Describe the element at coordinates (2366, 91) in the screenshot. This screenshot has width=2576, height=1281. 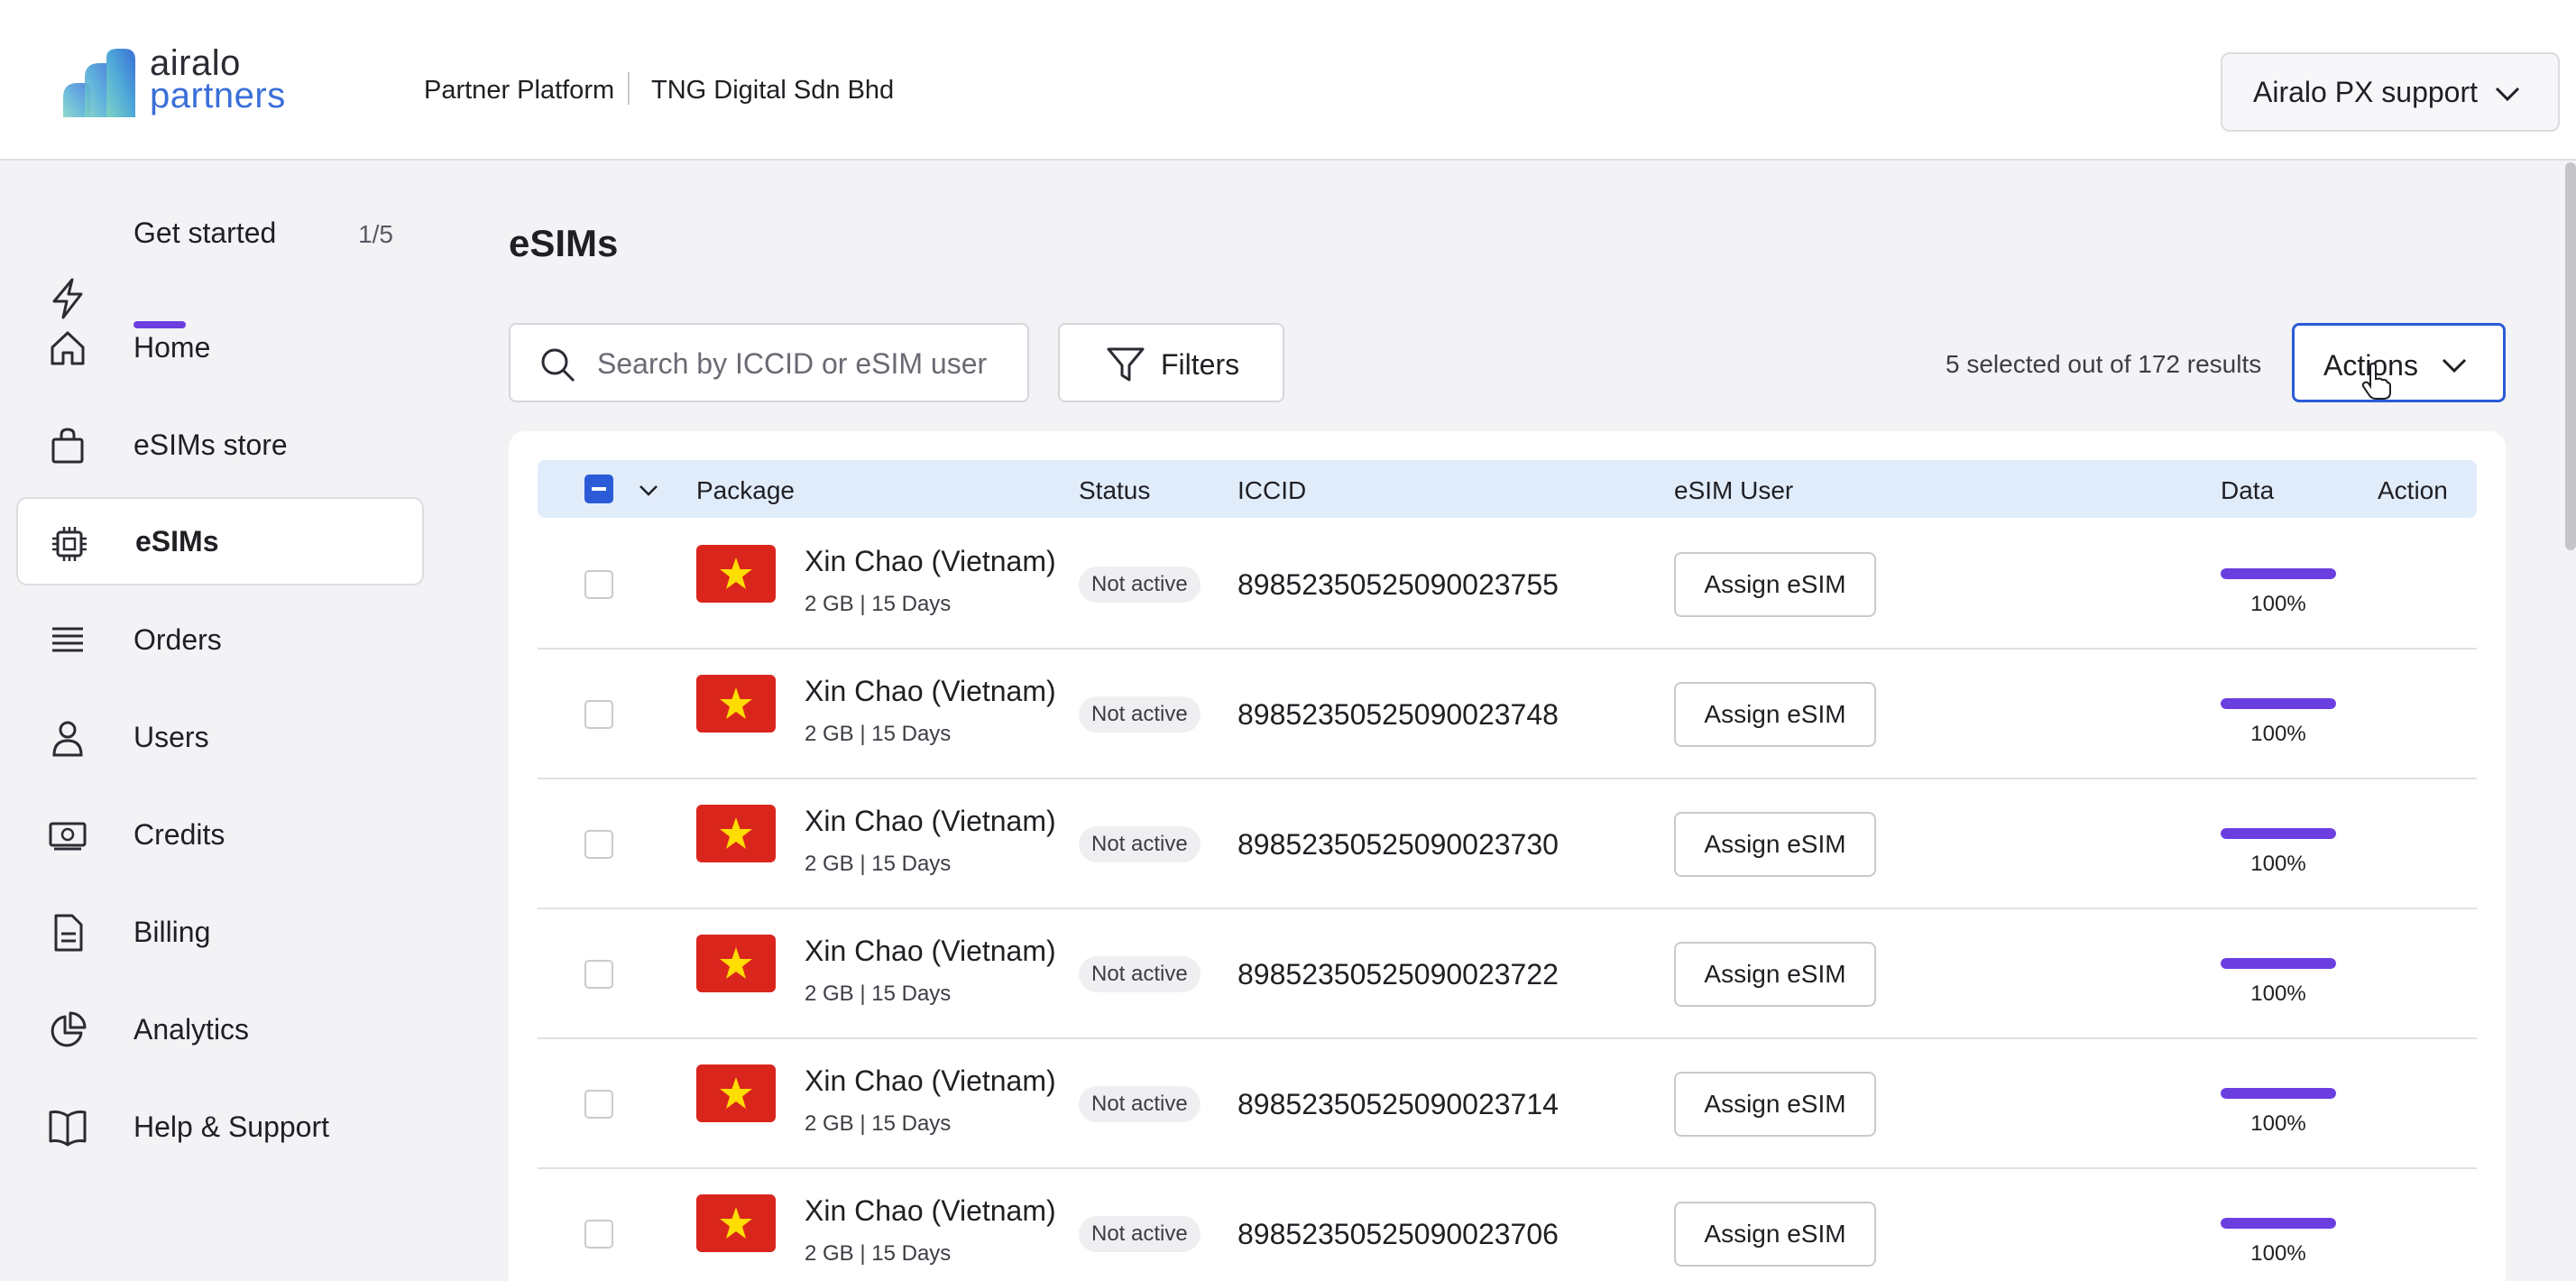
I see `account-name: Airalo PX support` at that location.